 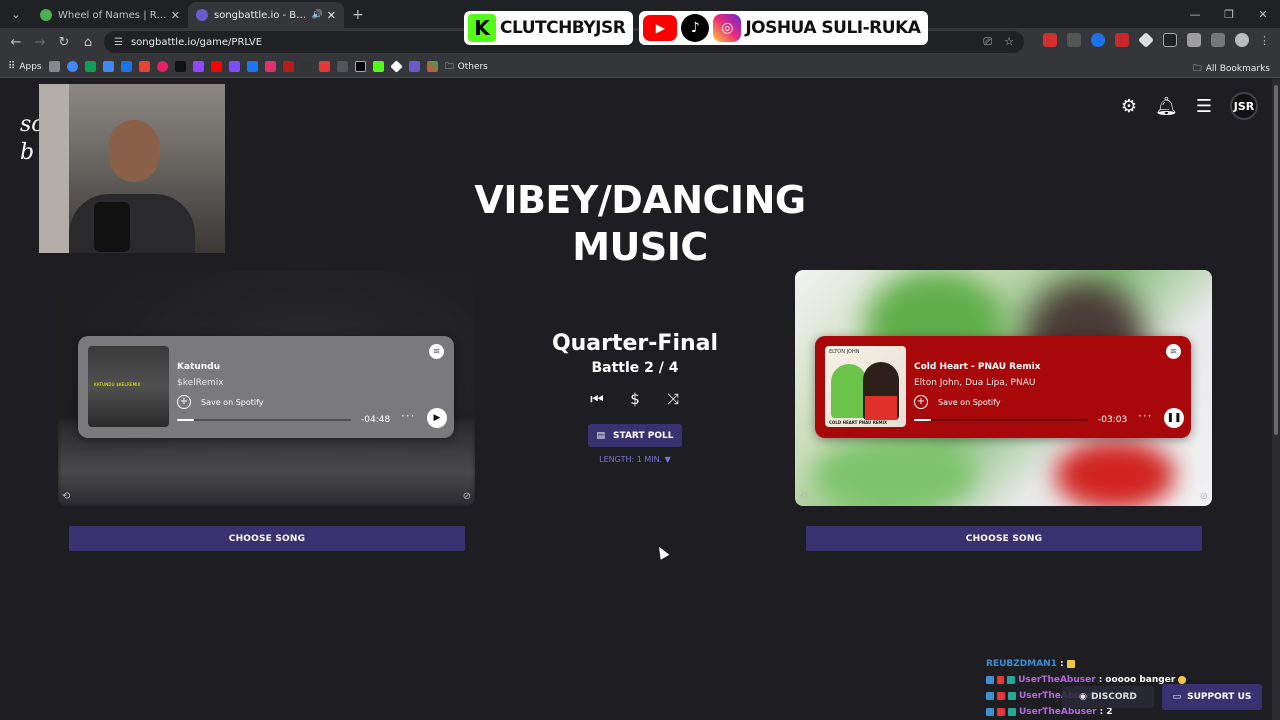 I want to click on minimize-icon: —, so click(x=1195, y=14).